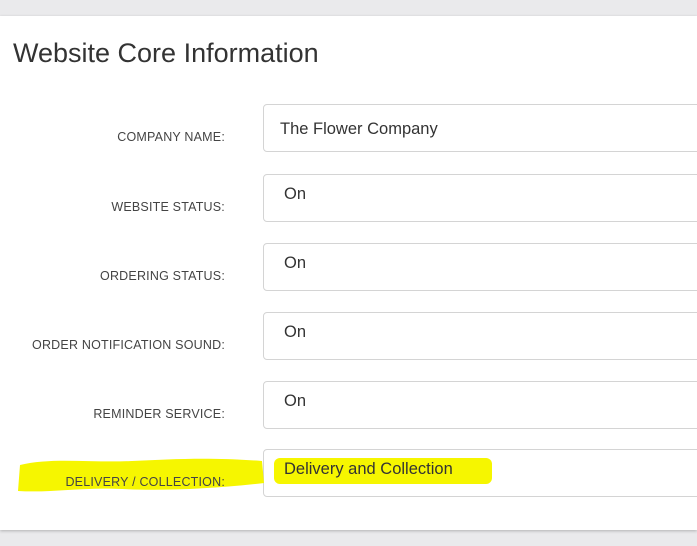  I want to click on ordering-status-label: ORDERING STATUS:, so click(162, 276).